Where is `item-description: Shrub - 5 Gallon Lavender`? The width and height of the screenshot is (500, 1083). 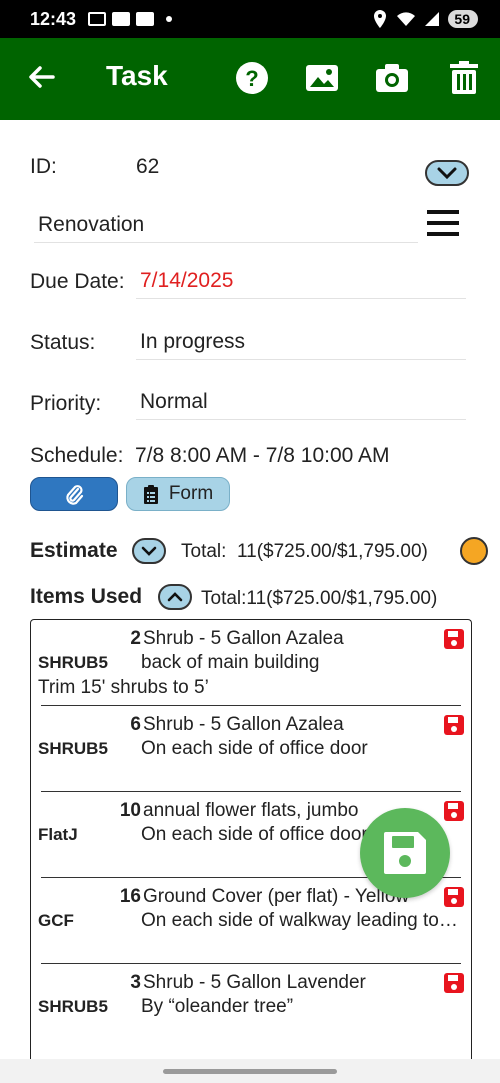 item-description: Shrub - 5 Gallon Lavender is located at coordinates (254, 982).